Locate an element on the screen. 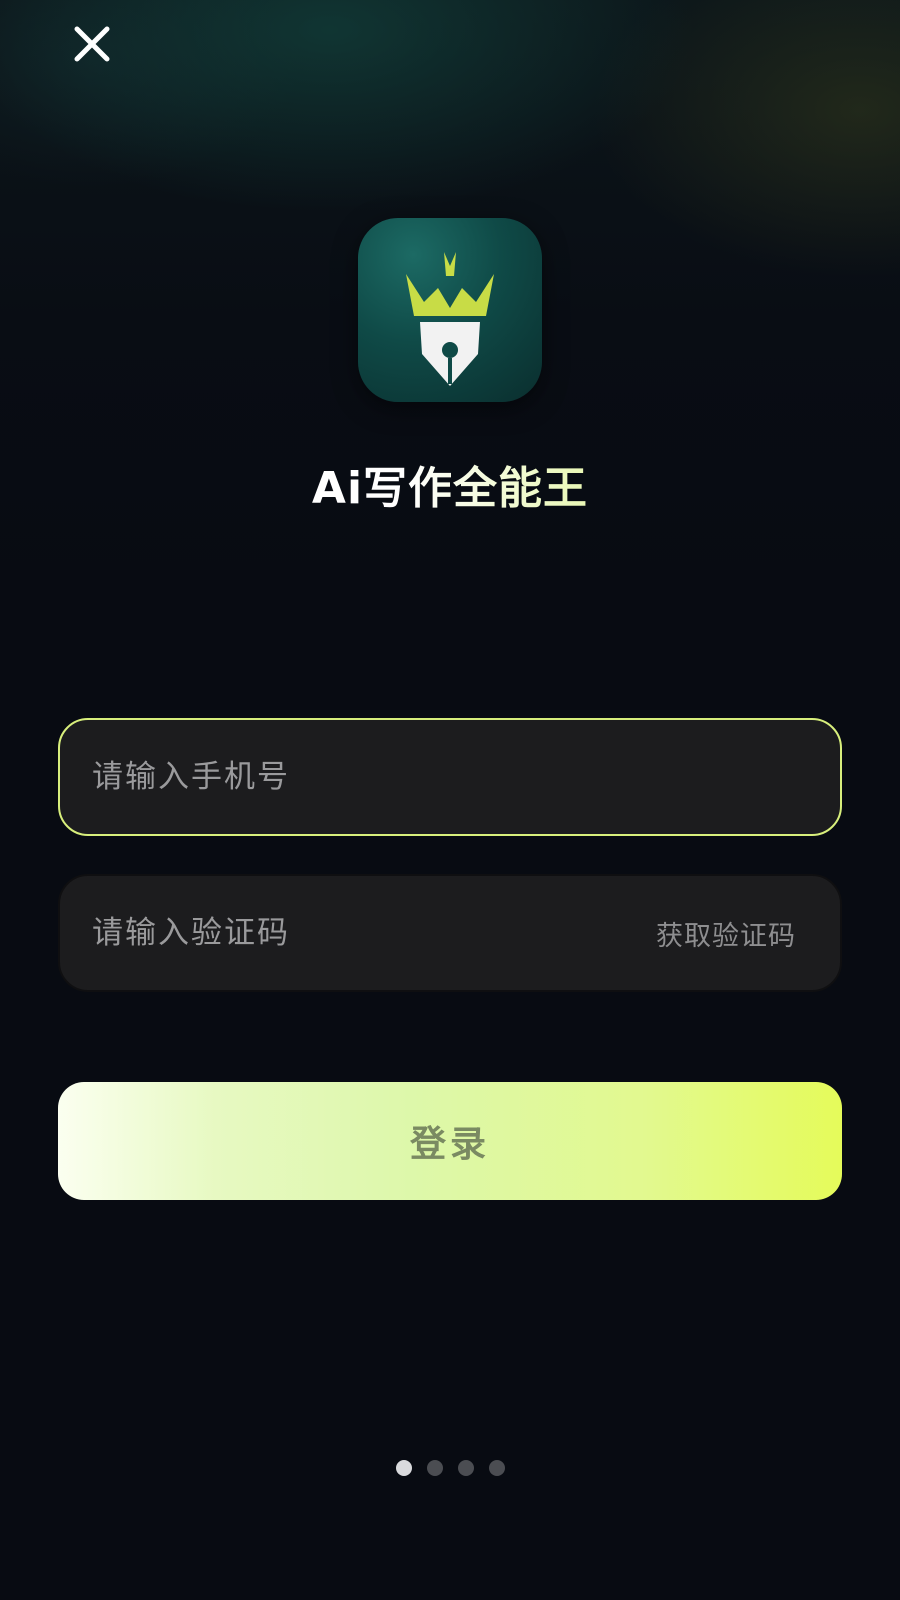 This screenshot has height=1600, width=900. phone-field is located at coordinates (450, 777).